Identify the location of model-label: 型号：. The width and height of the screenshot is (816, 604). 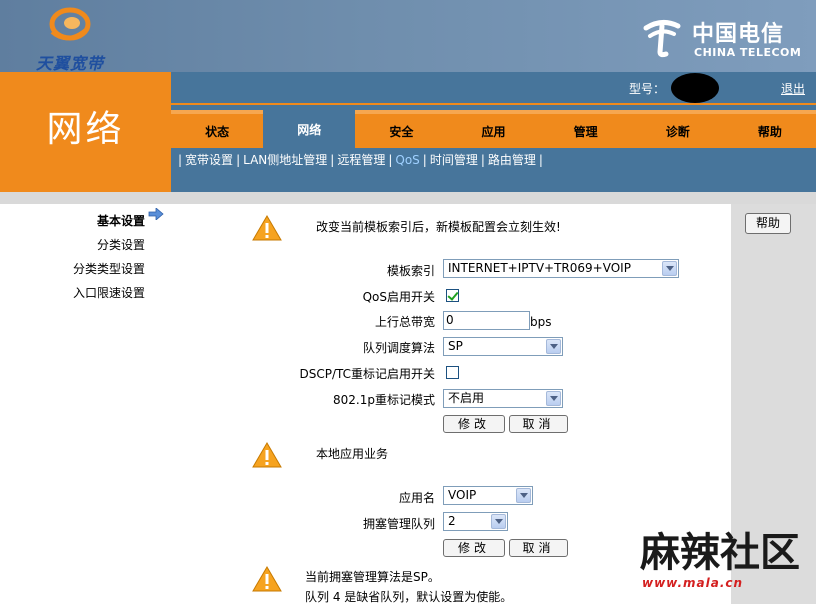
(647, 89).